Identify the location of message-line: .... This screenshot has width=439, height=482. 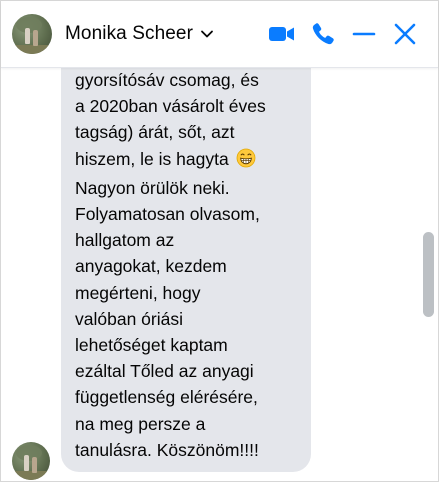
(82, 70).